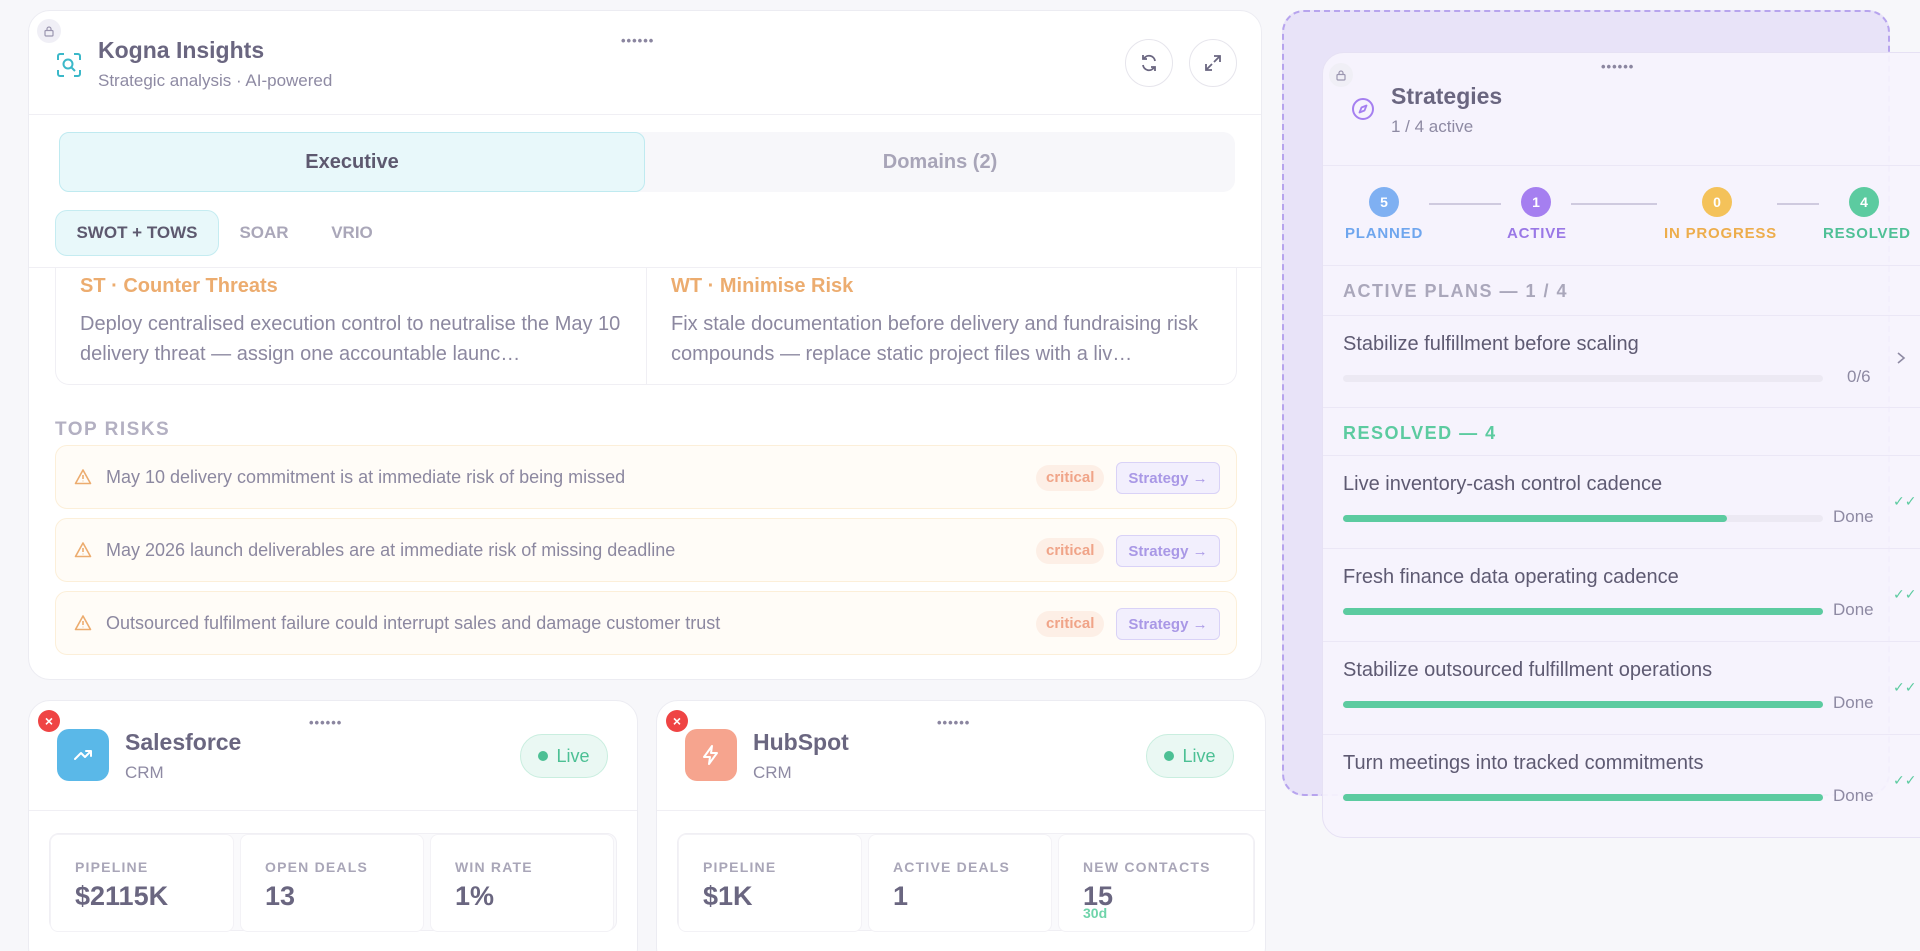 This screenshot has width=1920, height=951. What do you see at coordinates (1384, 202) in the screenshot?
I see `step-planned-count: 5` at bounding box center [1384, 202].